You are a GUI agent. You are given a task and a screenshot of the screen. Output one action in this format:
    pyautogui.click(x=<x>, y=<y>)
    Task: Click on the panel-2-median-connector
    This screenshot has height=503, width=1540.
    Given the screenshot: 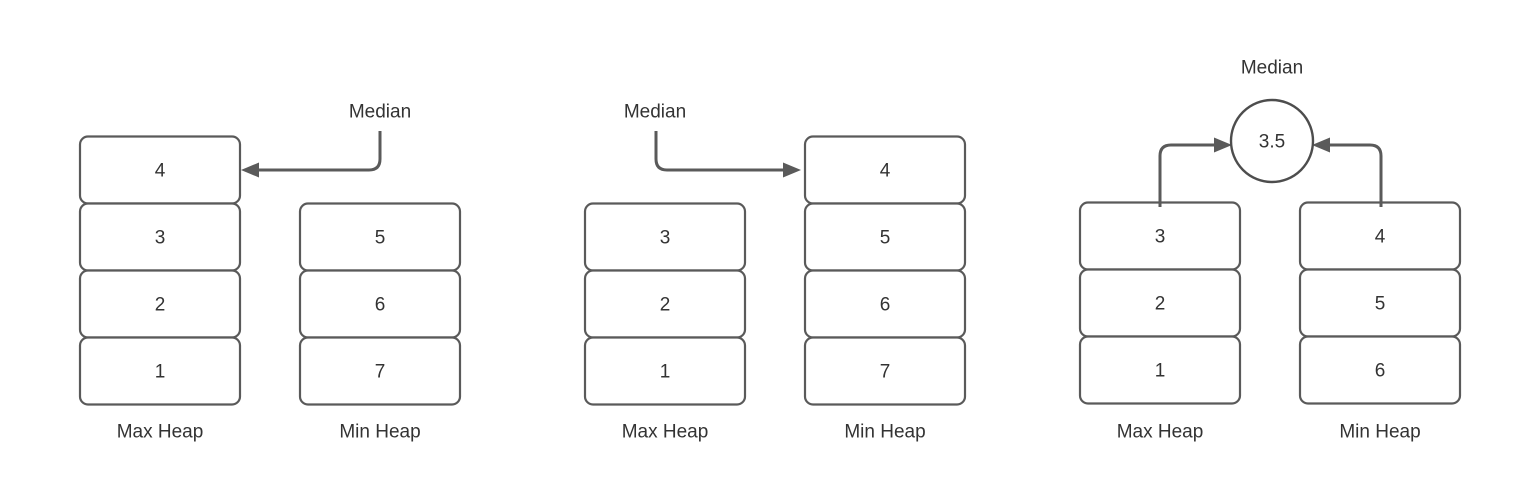 What is the action you would take?
    pyautogui.click(x=727, y=154)
    